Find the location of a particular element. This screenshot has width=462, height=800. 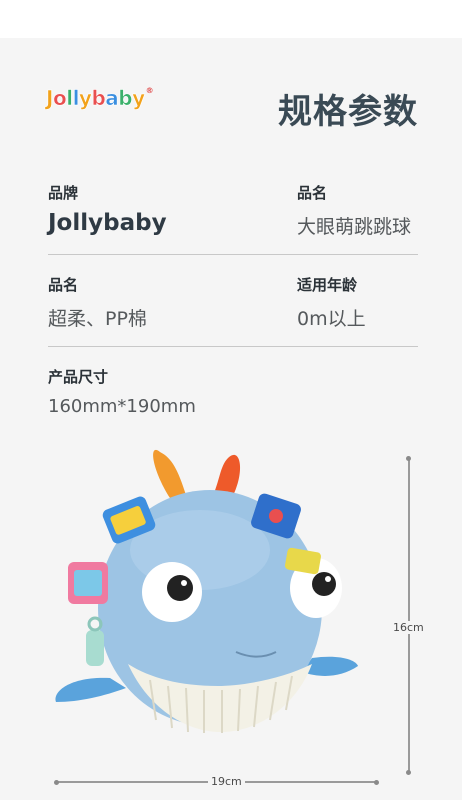

material-label: 品名 is located at coordinates (63, 285).